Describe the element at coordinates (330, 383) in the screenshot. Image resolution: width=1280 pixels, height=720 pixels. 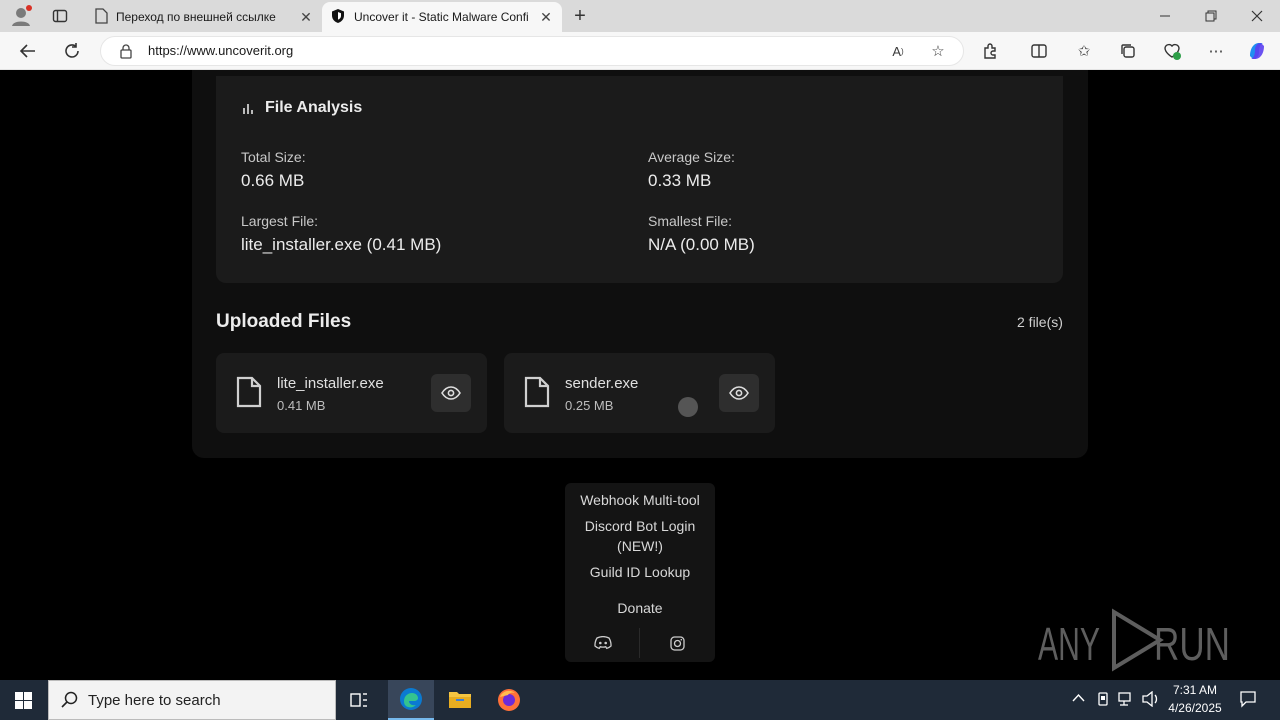
I see `file-name: lite_installer.exe` at that location.